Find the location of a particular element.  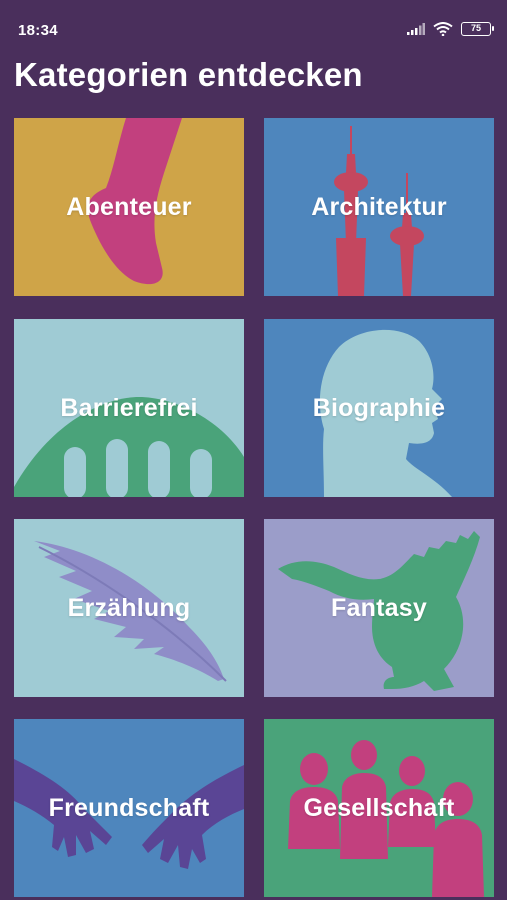

category-label: Erzählung is located at coordinates (129, 607).